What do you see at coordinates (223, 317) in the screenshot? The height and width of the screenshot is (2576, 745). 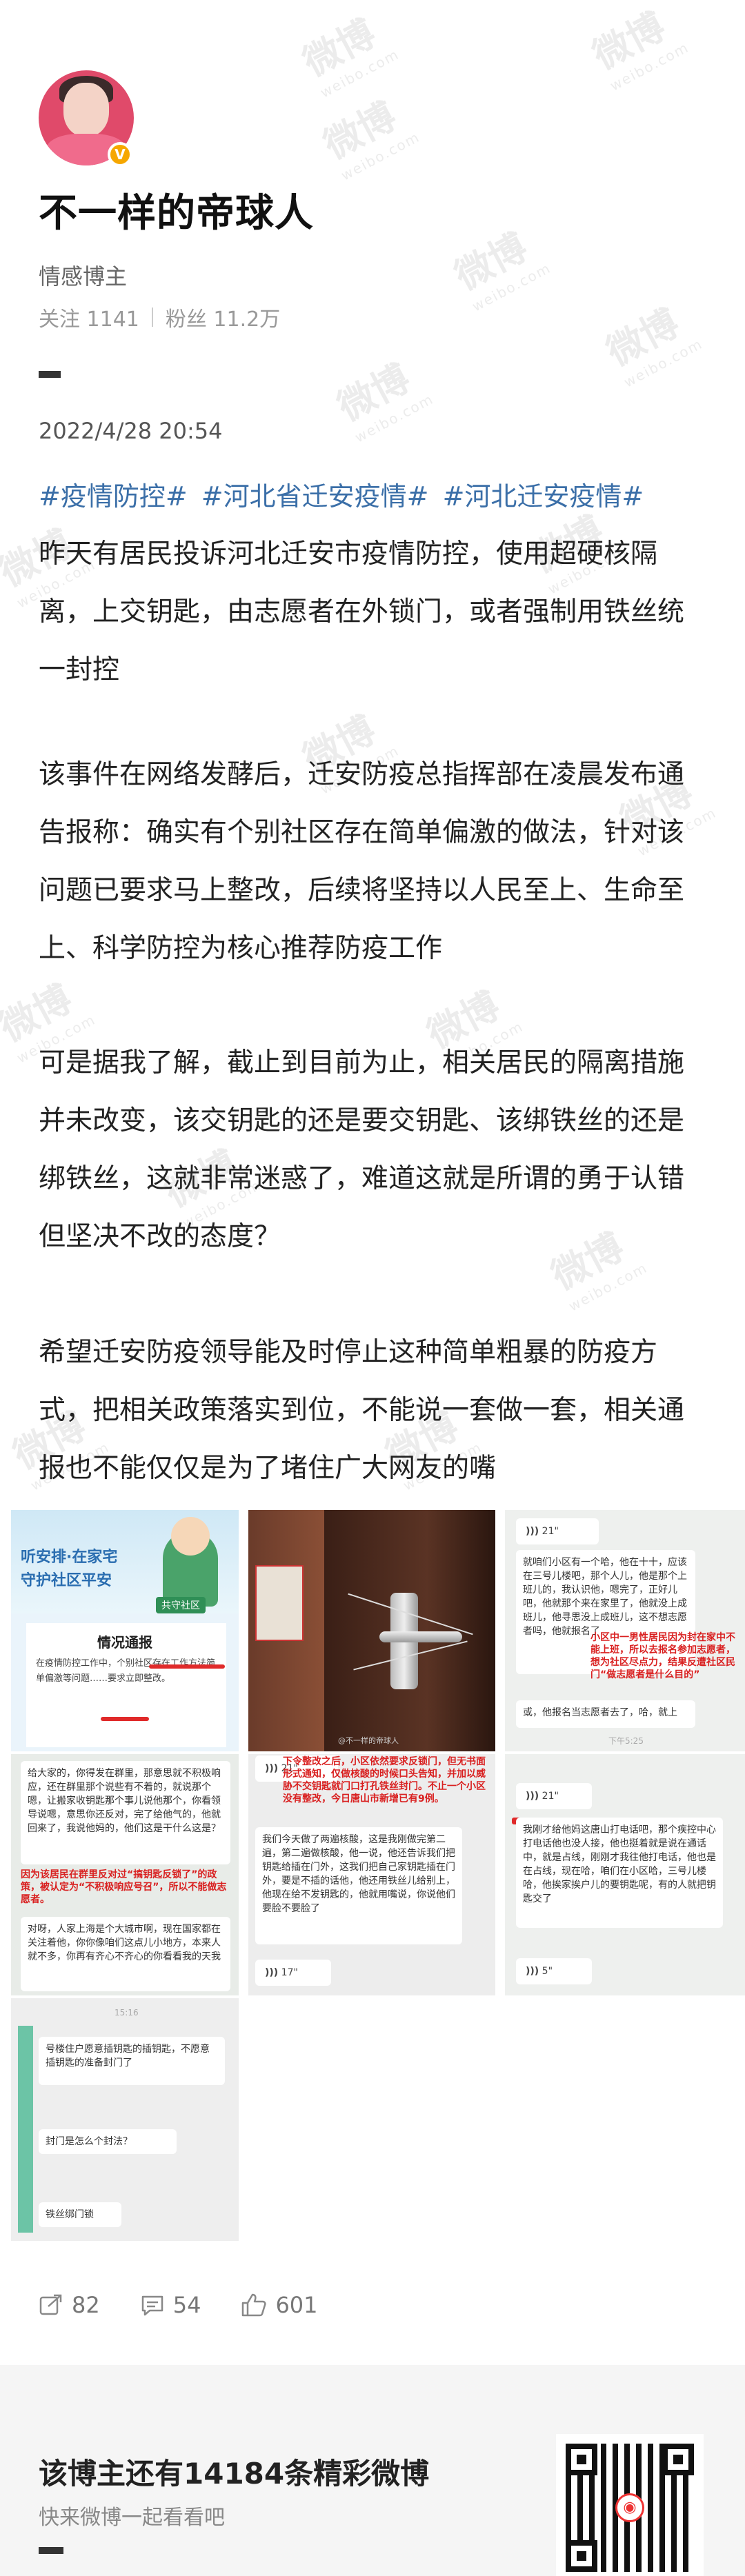 I see `fans-count: 粉丝 11.2万` at bounding box center [223, 317].